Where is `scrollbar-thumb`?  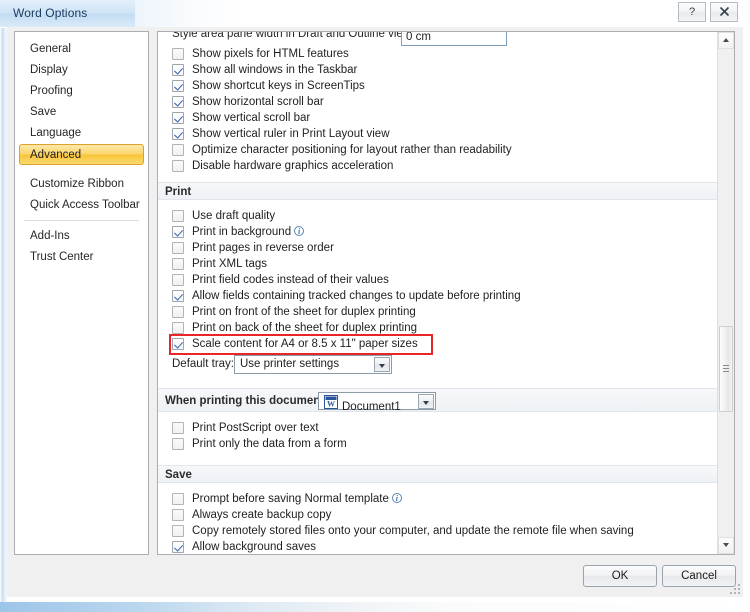 scrollbar-thumb is located at coordinates (726, 369).